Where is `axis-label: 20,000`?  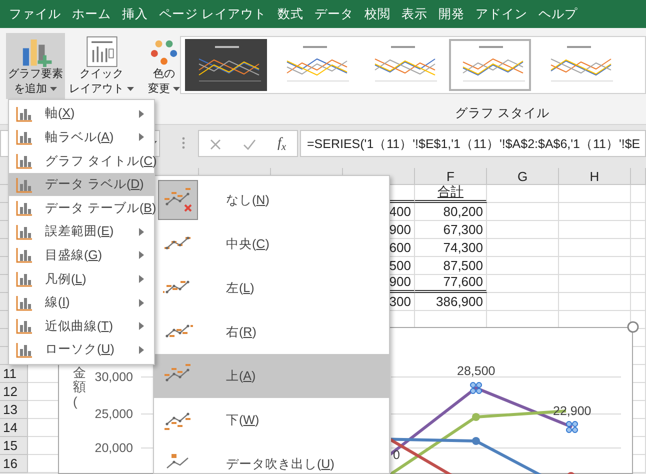 axis-label: 20,000 is located at coordinates (113, 448).